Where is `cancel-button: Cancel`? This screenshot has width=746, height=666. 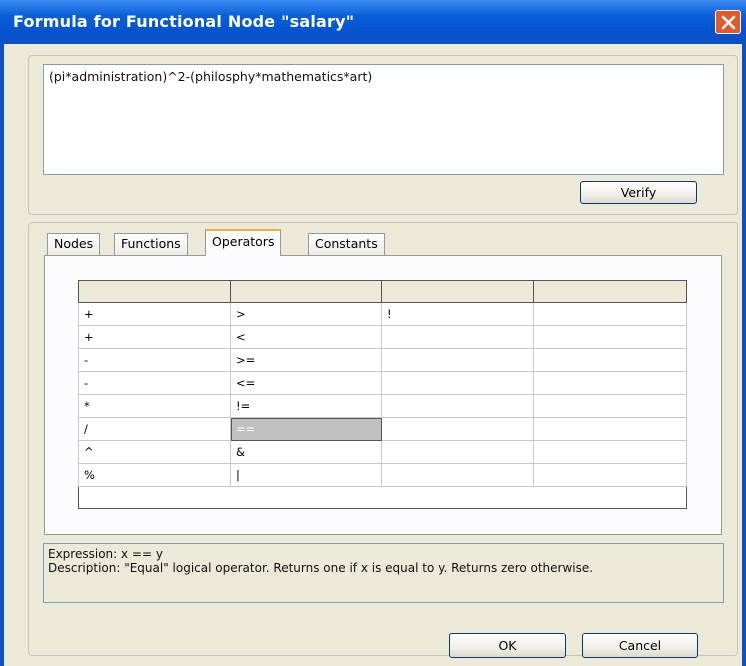 cancel-button: Cancel is located at coordinates (640, 645).